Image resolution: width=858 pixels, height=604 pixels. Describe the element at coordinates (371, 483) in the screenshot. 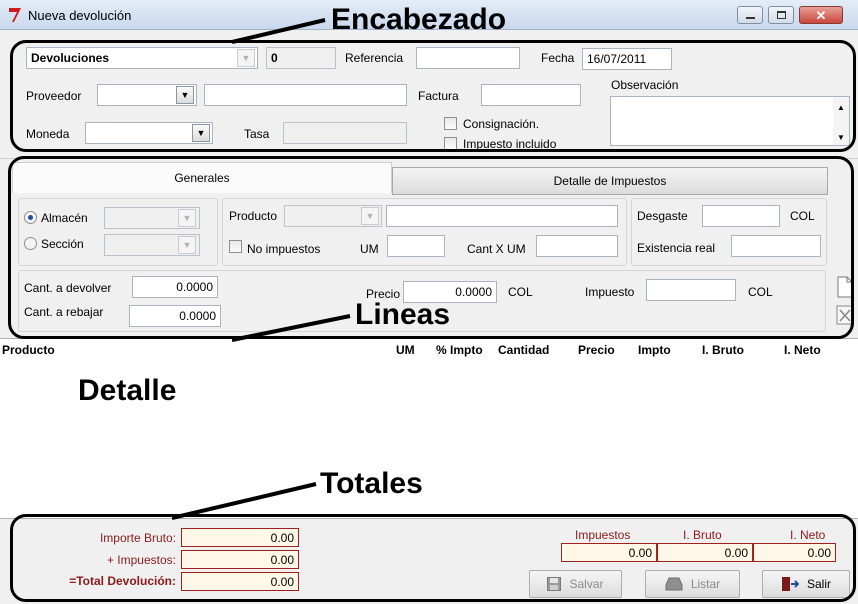

I see `annotation-totales: Totales` at that location.